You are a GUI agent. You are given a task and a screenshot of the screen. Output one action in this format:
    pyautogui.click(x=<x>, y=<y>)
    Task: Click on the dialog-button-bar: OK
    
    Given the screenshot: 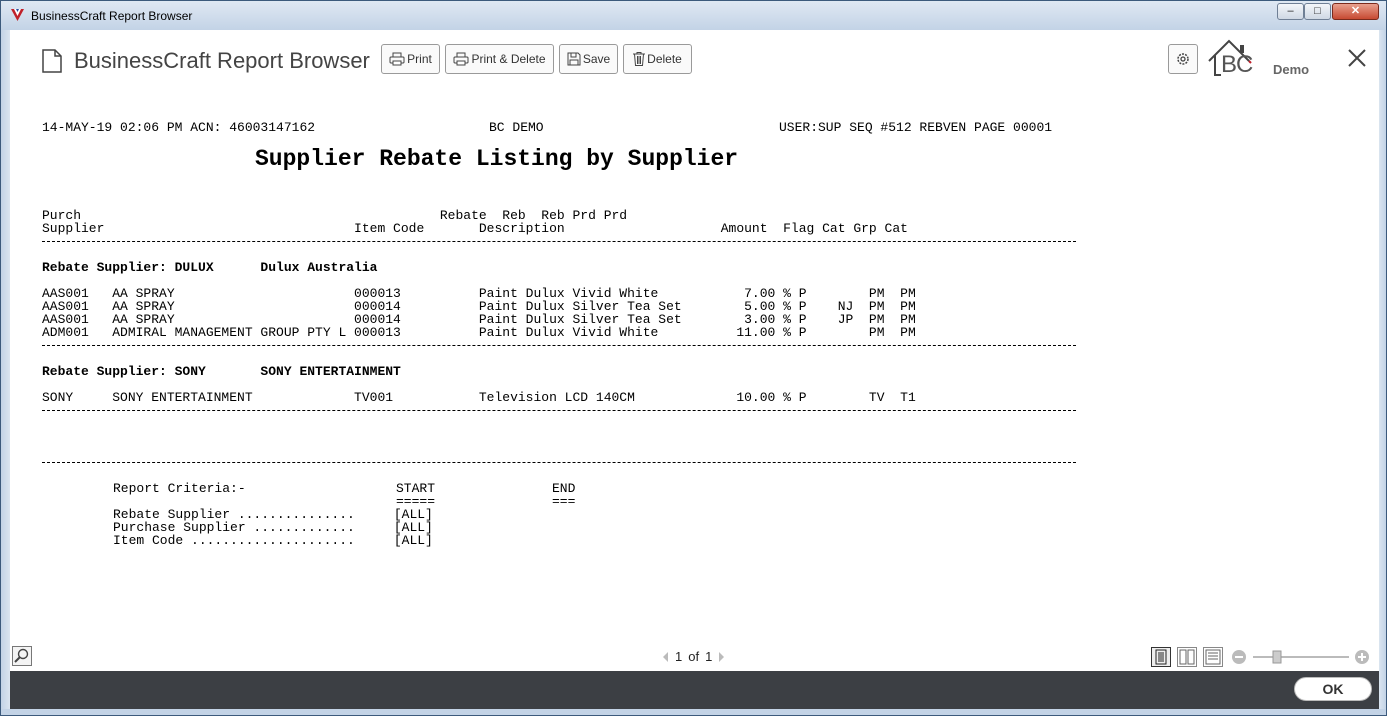 What is the action you would take?
    pyautogui.click(x=694, y=690)
    